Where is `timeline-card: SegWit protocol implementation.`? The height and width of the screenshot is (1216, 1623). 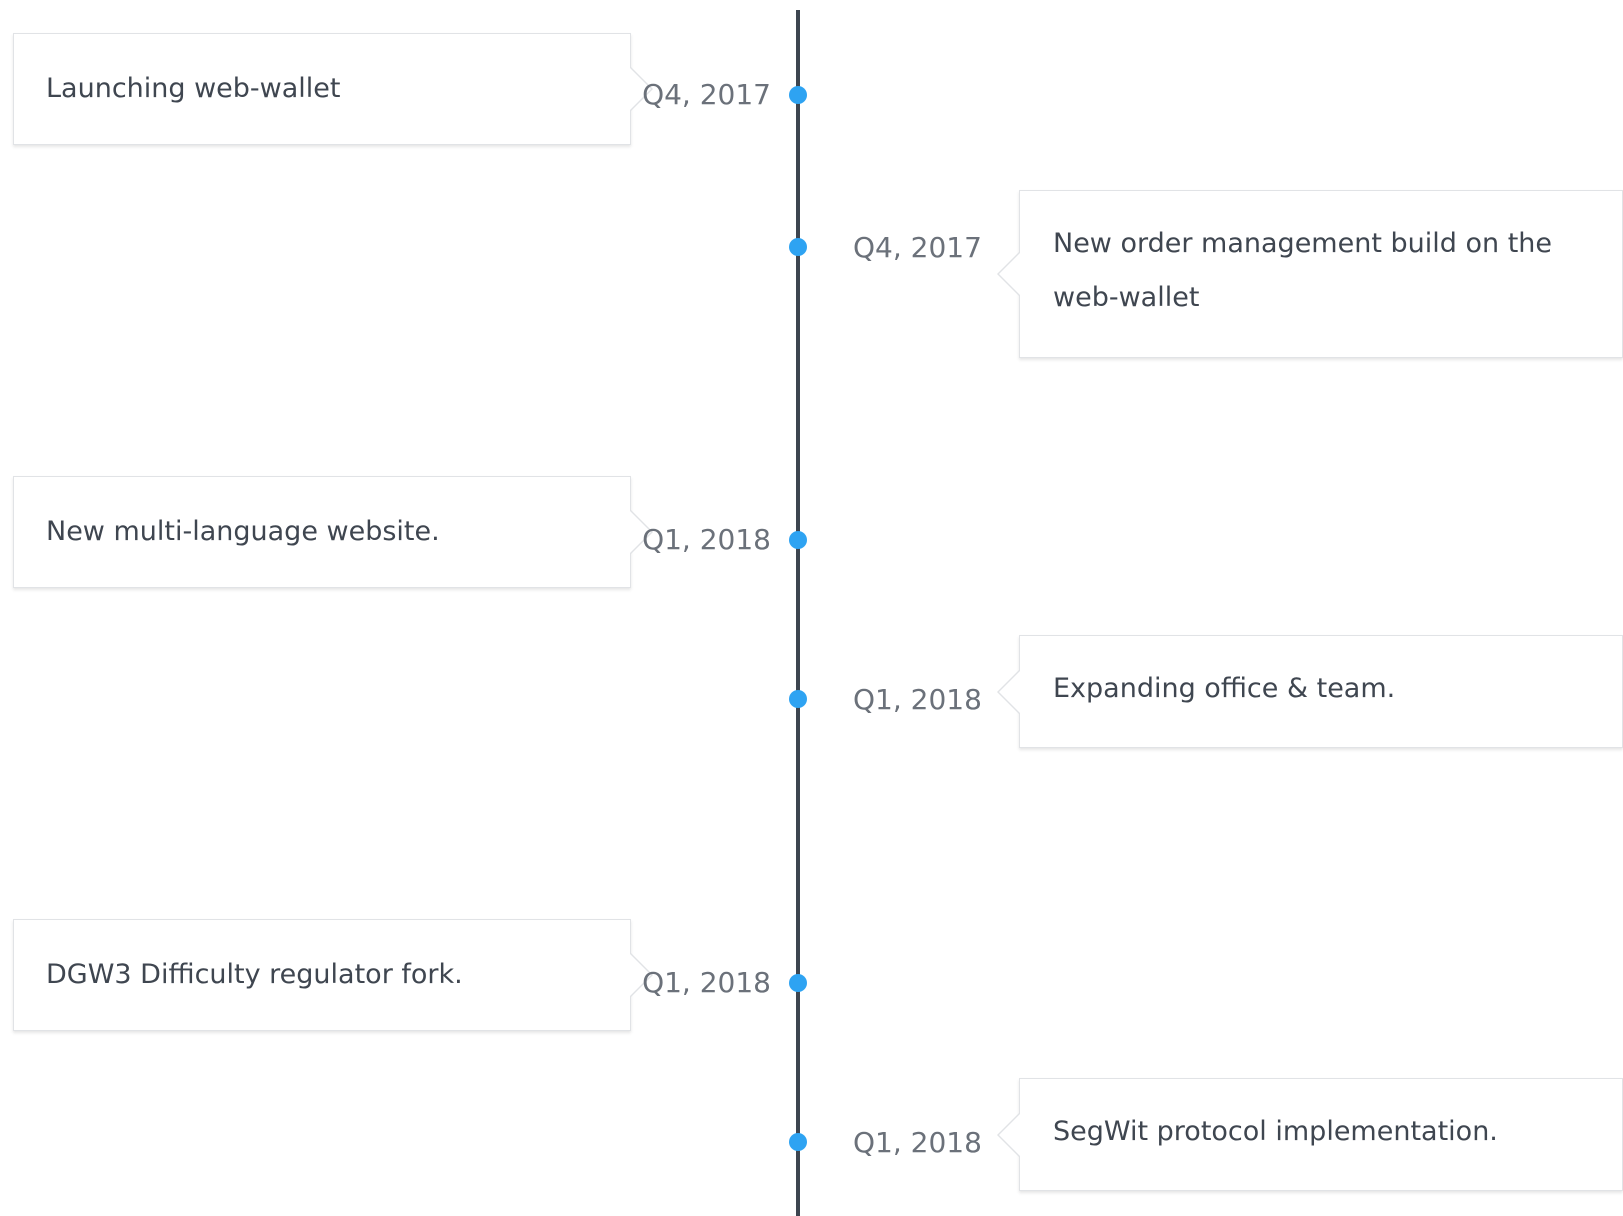
timeline-card: SegWit protocol implementation. is located at coordinates (1321, 1134).